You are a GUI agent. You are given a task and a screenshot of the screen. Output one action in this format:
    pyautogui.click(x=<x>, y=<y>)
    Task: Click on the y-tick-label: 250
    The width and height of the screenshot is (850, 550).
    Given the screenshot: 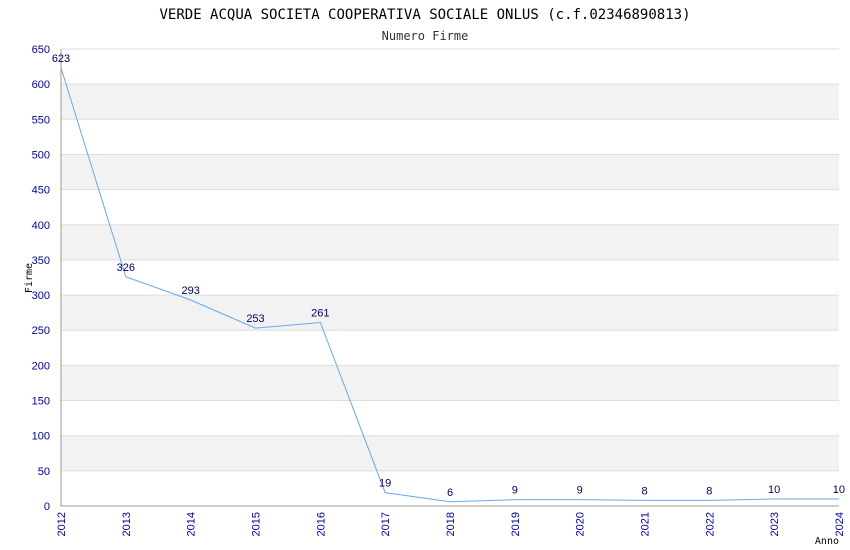 What is the action you would take?
    pyautogui.click(x=41, y=331)
    